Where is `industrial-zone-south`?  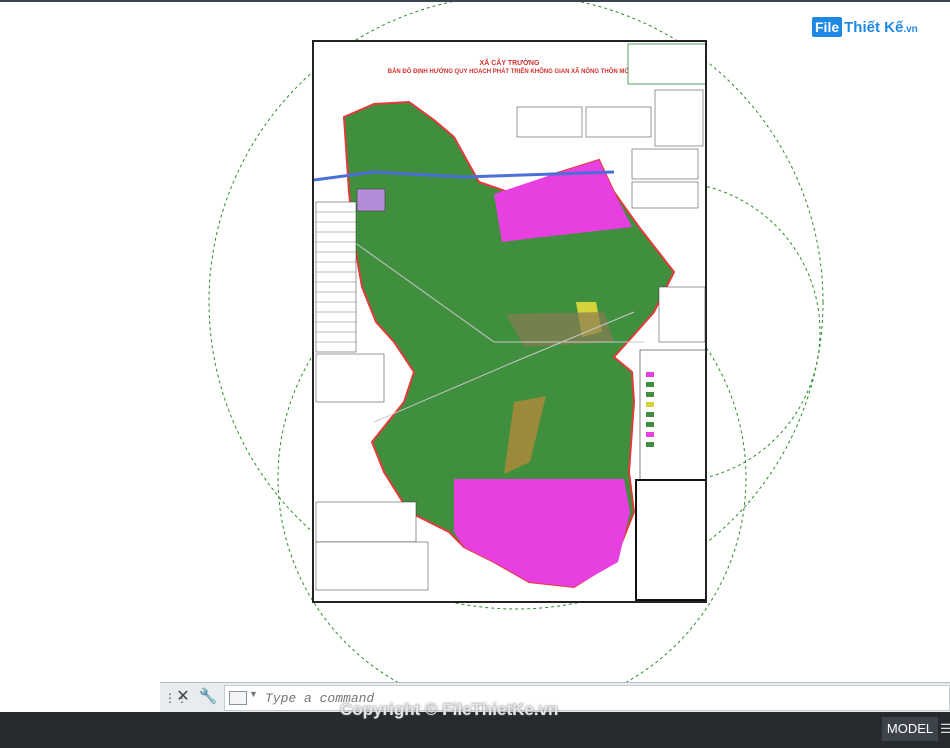
industrial-zone-south is located at coordinates (542, 533).